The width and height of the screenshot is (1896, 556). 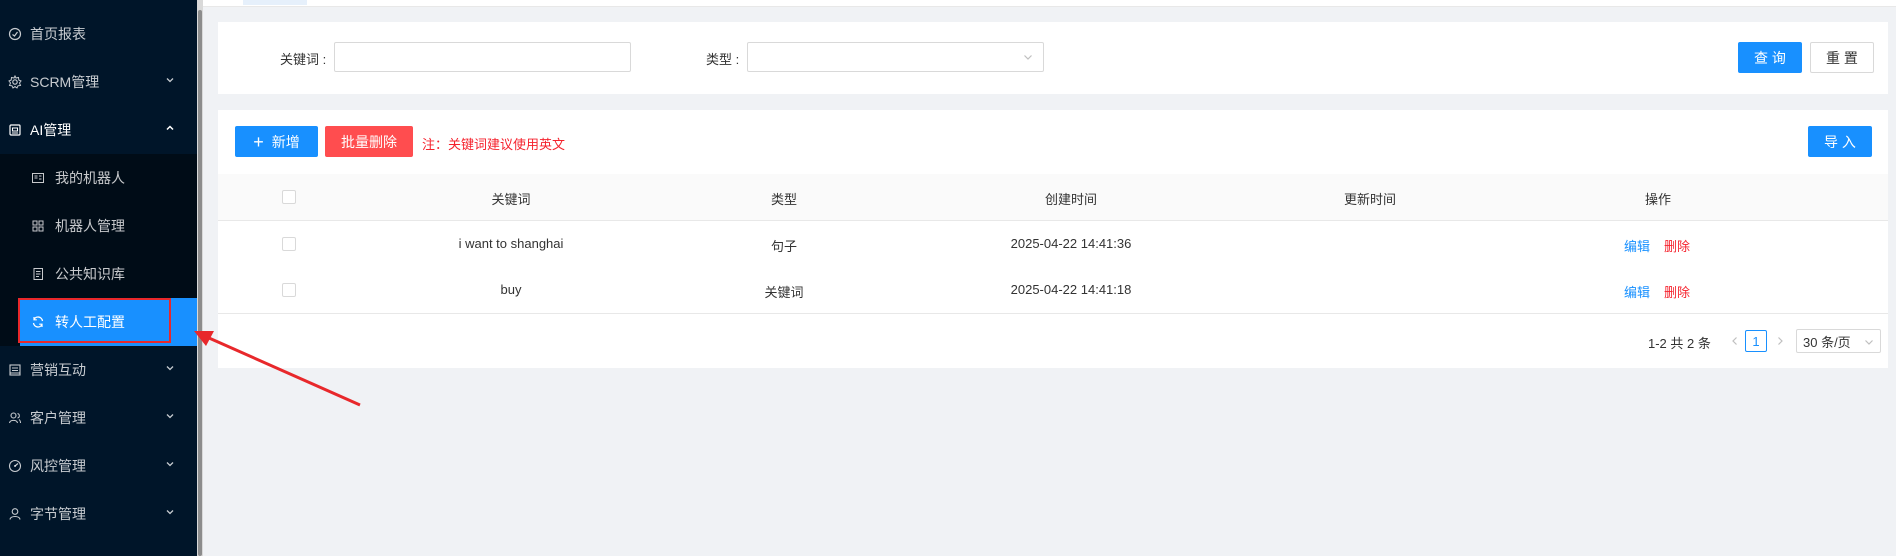 I want to click on keyword-note: 注：关键词建议使用英文, so click(x=494, y=144).